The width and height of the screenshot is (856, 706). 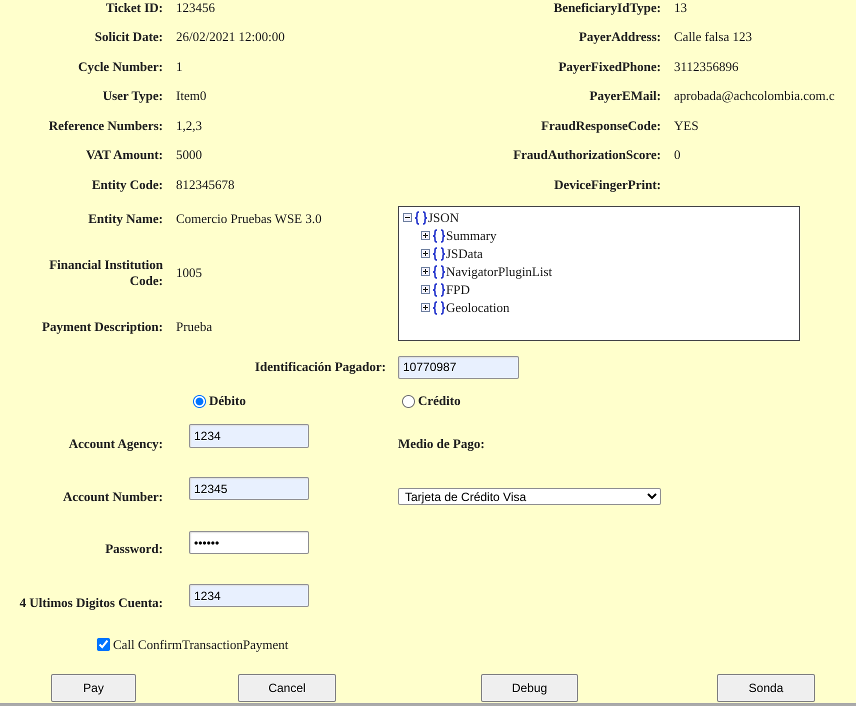 What do you see at coordinates (444, 218) in the screenshot?
I see `tree-node-label: JSON` at bounding box center [444, 218].